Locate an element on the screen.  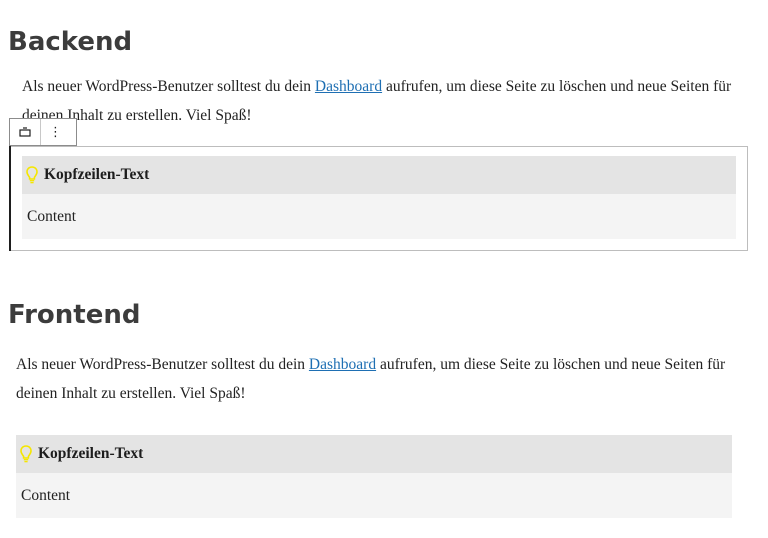
block-options-button: ⋮ is located at coordinates (55, 132).